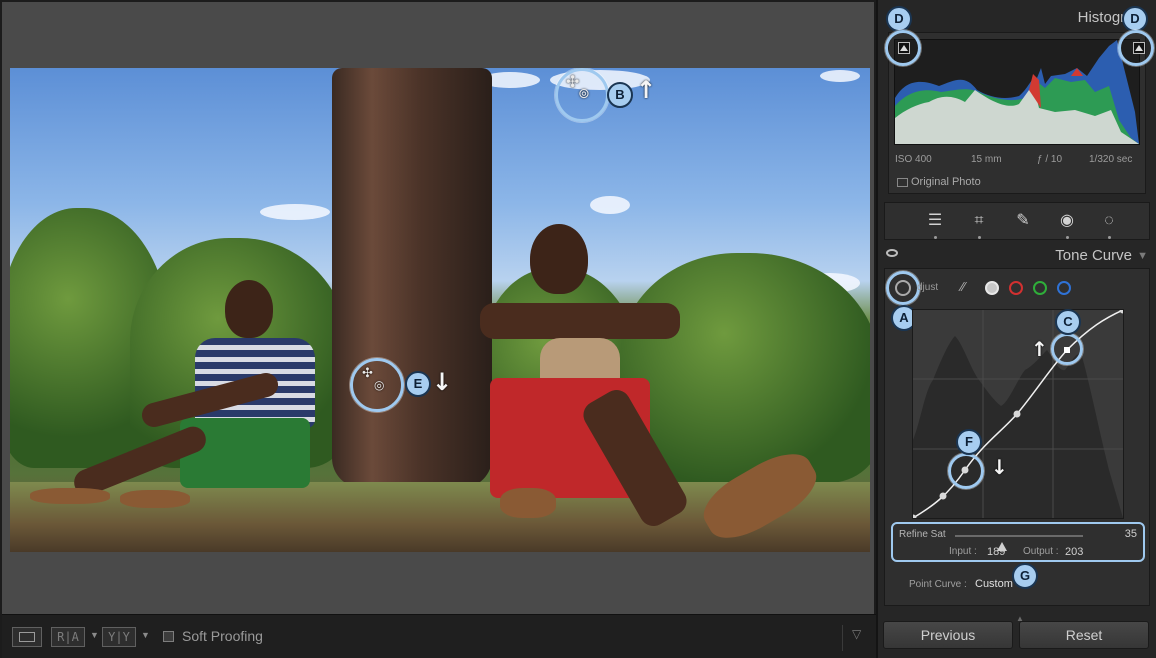  I want to click on exif-iso: ISO 400, so click(913, 159).